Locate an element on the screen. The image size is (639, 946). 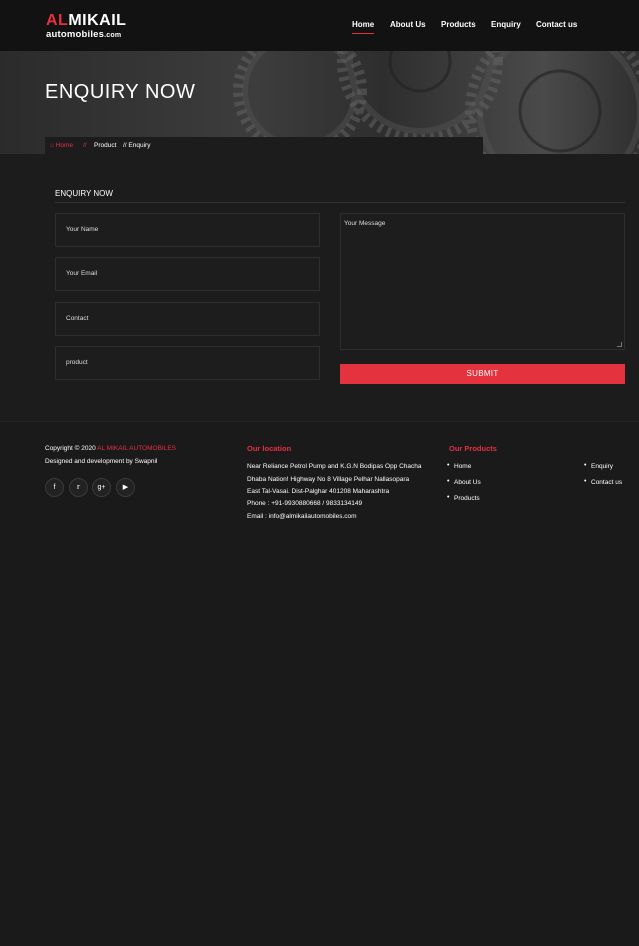
company-link: AL MIKAIL AUTOMOBILES is located at coordinates (136, 448).